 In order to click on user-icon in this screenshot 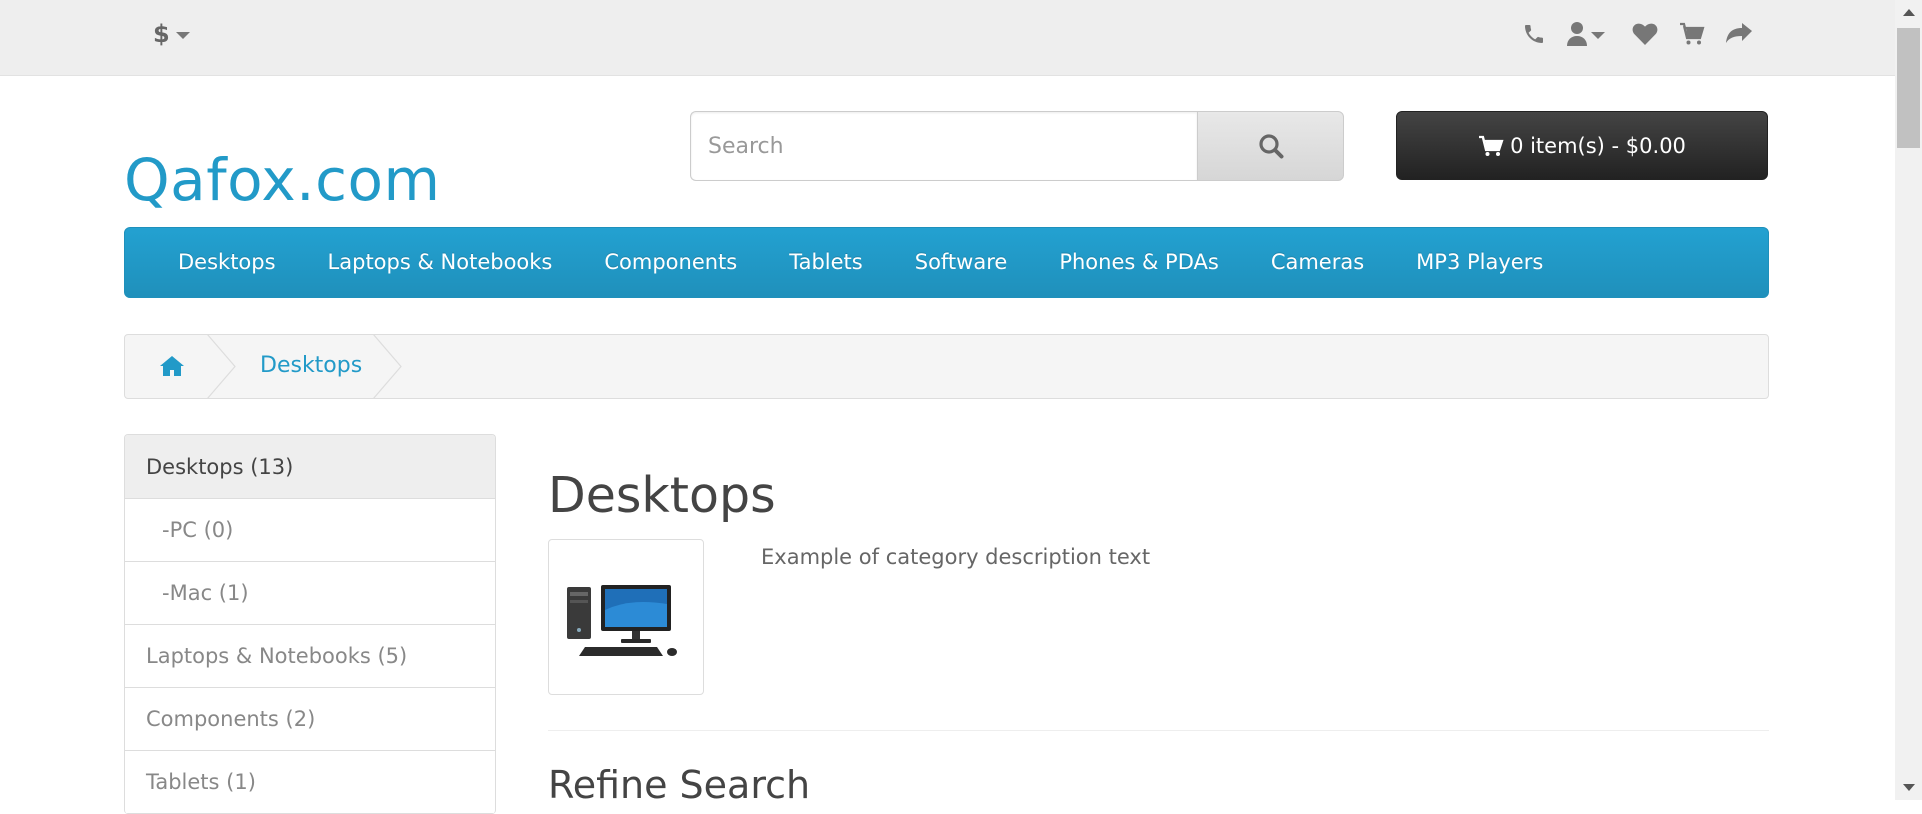, I will do `click(1577, 34)`.